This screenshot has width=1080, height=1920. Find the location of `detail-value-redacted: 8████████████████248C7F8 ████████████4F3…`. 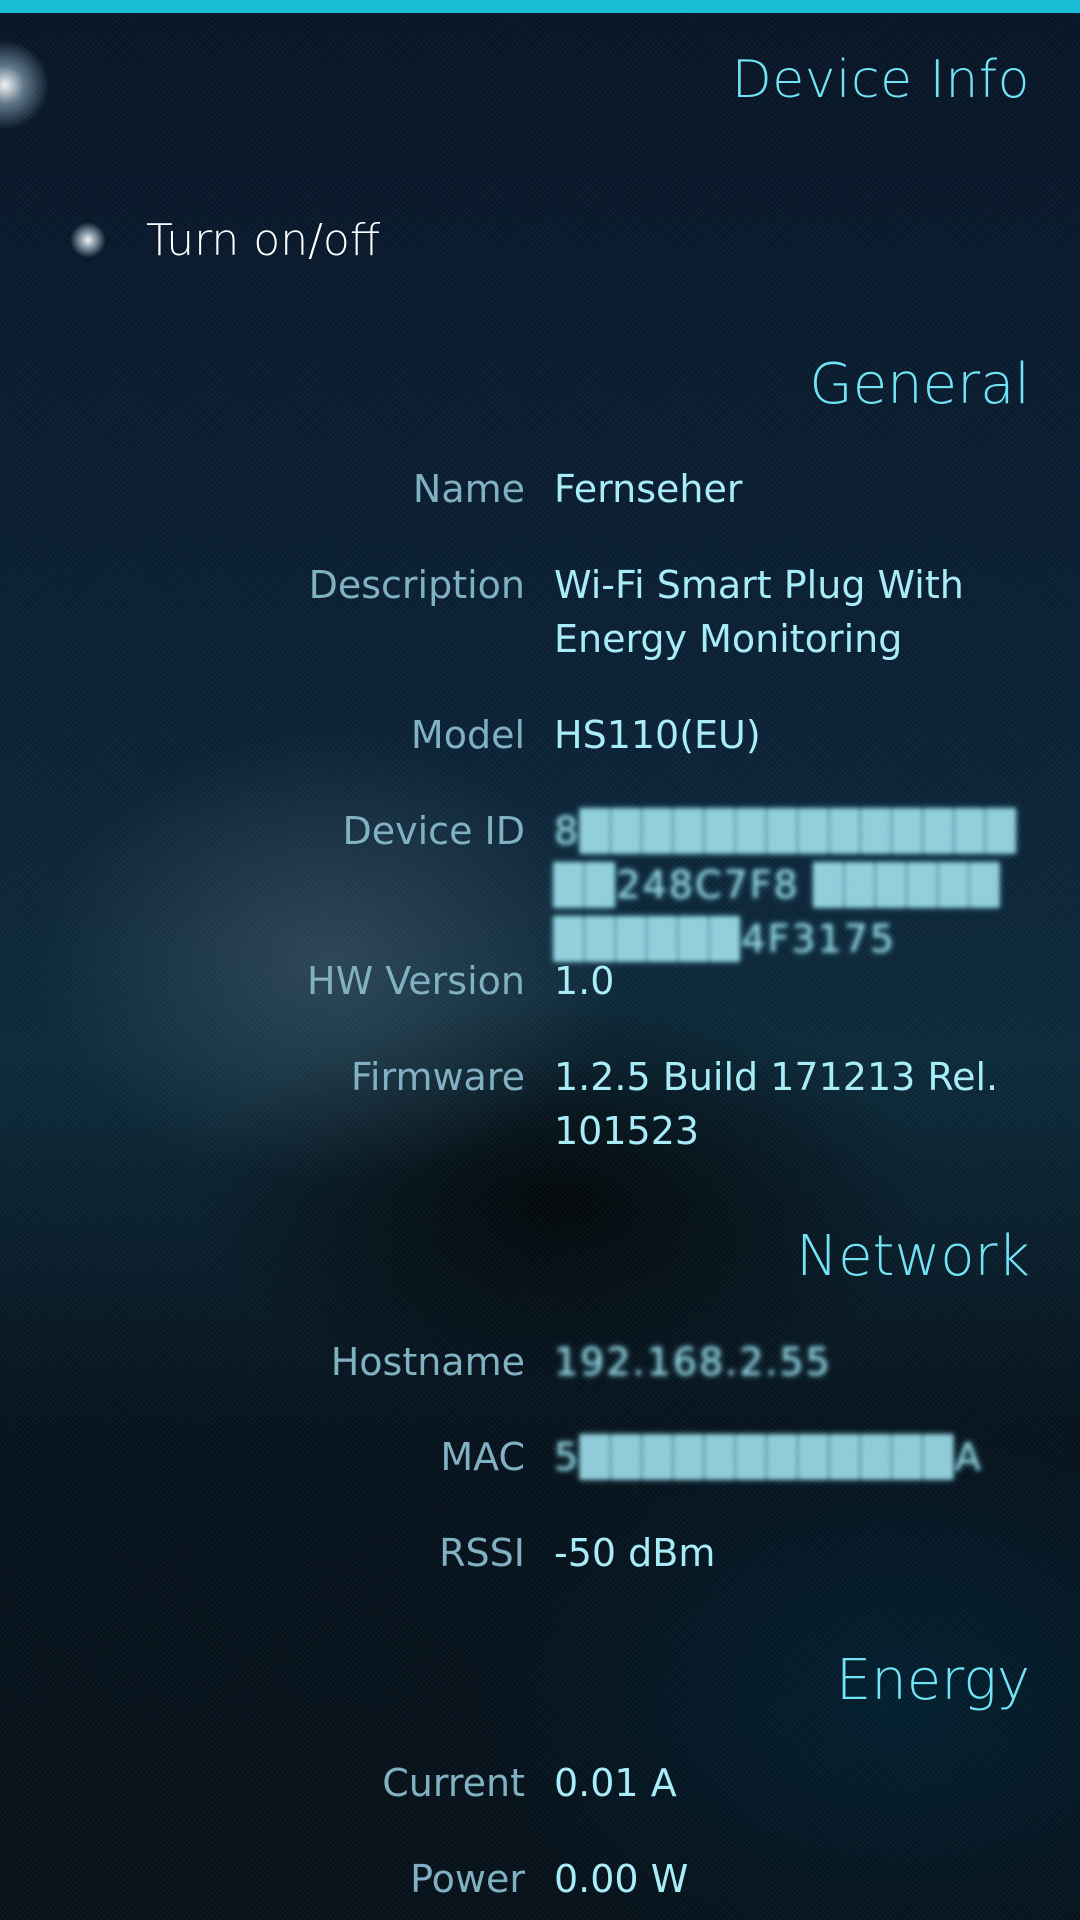

detail-value-redacted: 8████████████████248C7F8 ████████████4F3… is located at coordinates (786, 885).